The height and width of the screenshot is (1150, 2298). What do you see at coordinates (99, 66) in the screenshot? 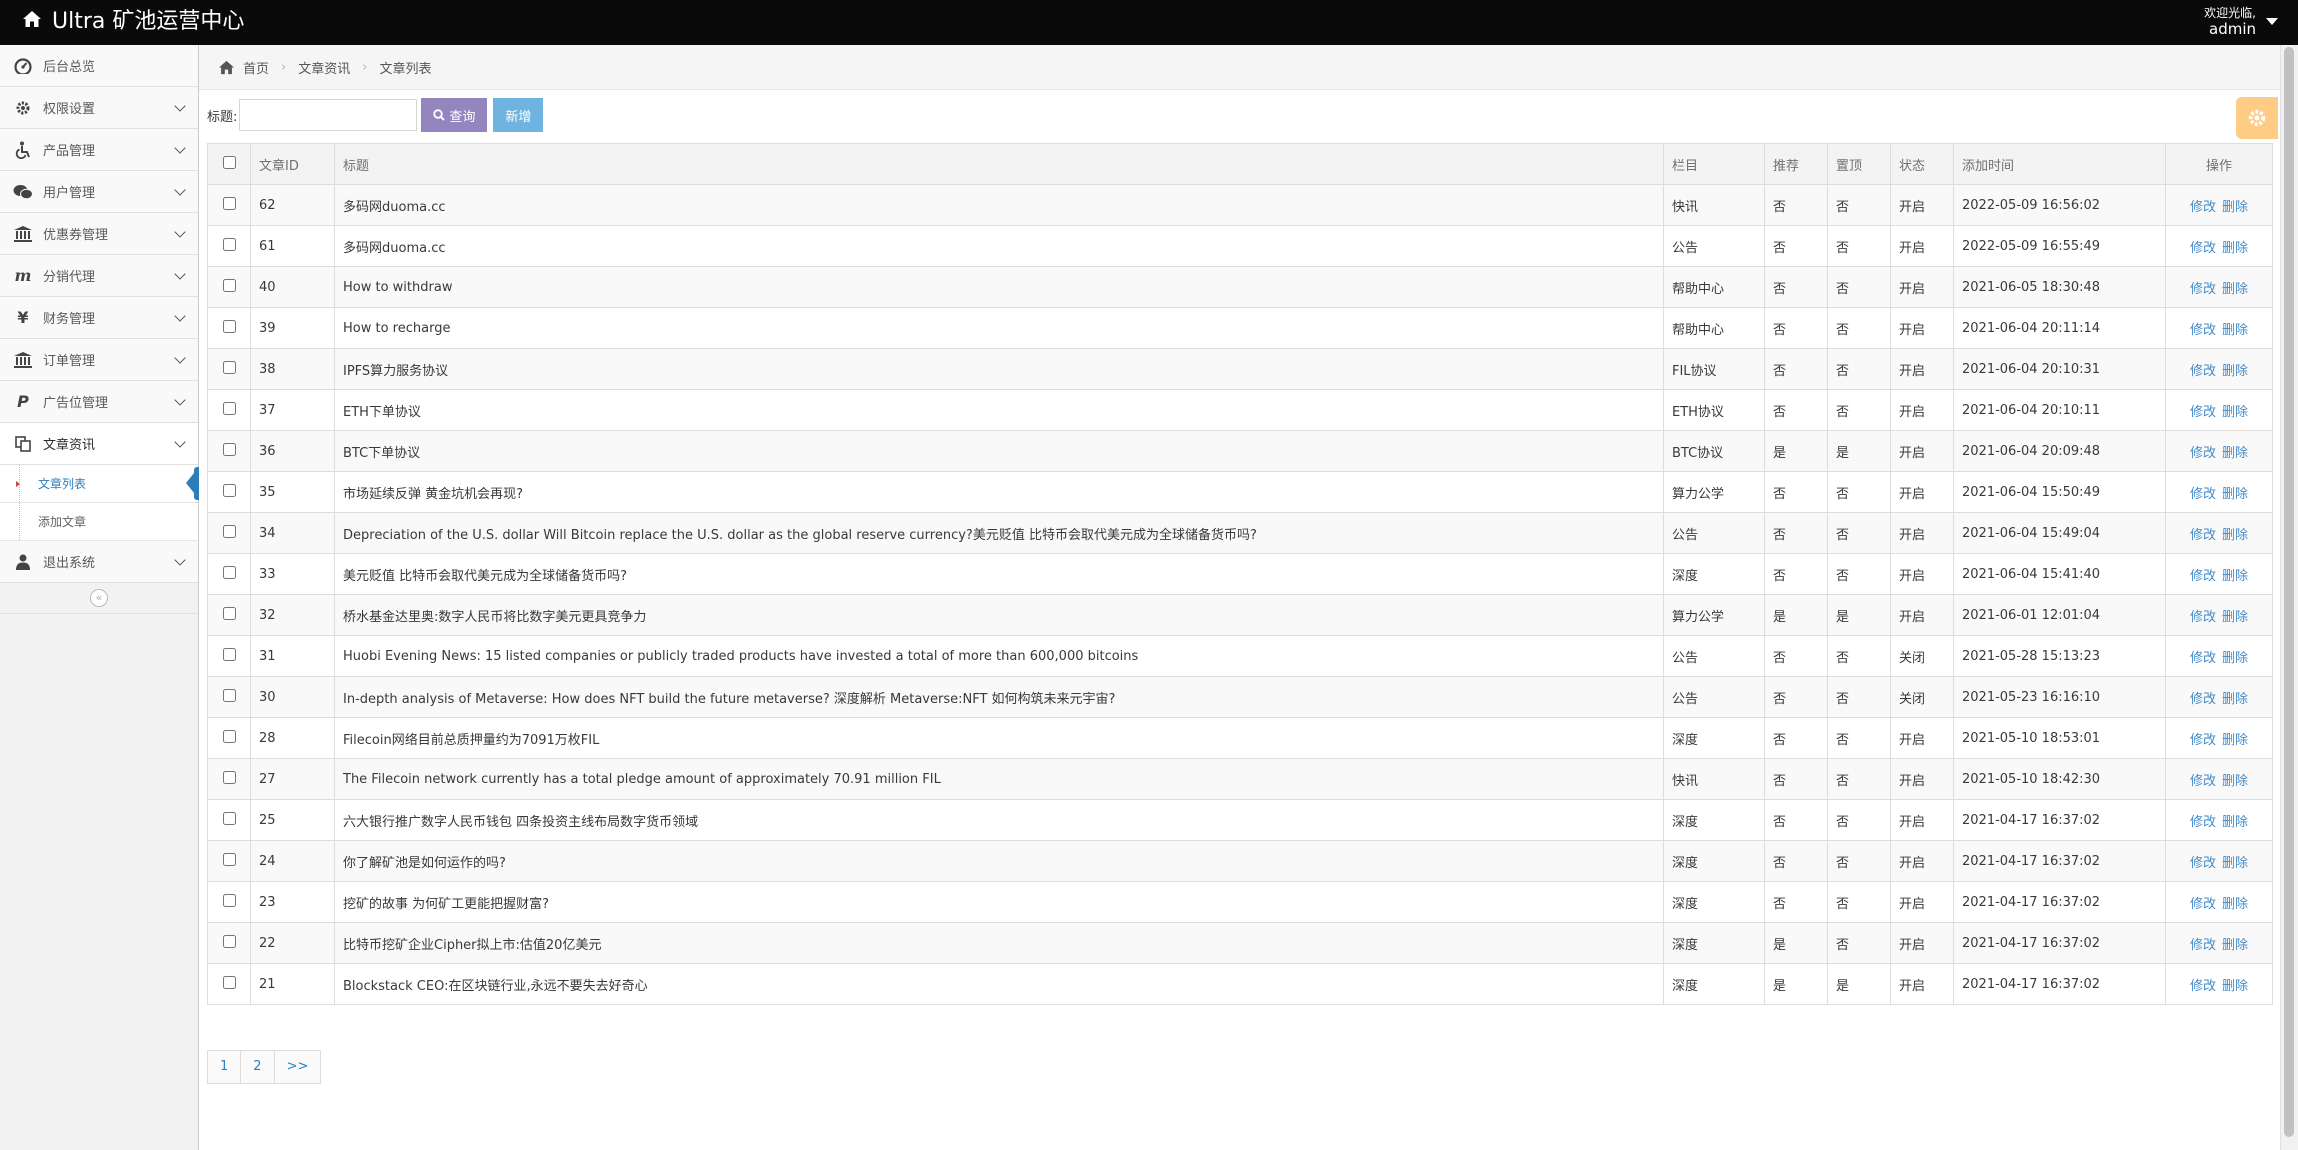
I see `sidebar-item-dashboard: 后台总览` at bounding box center [99, 66].